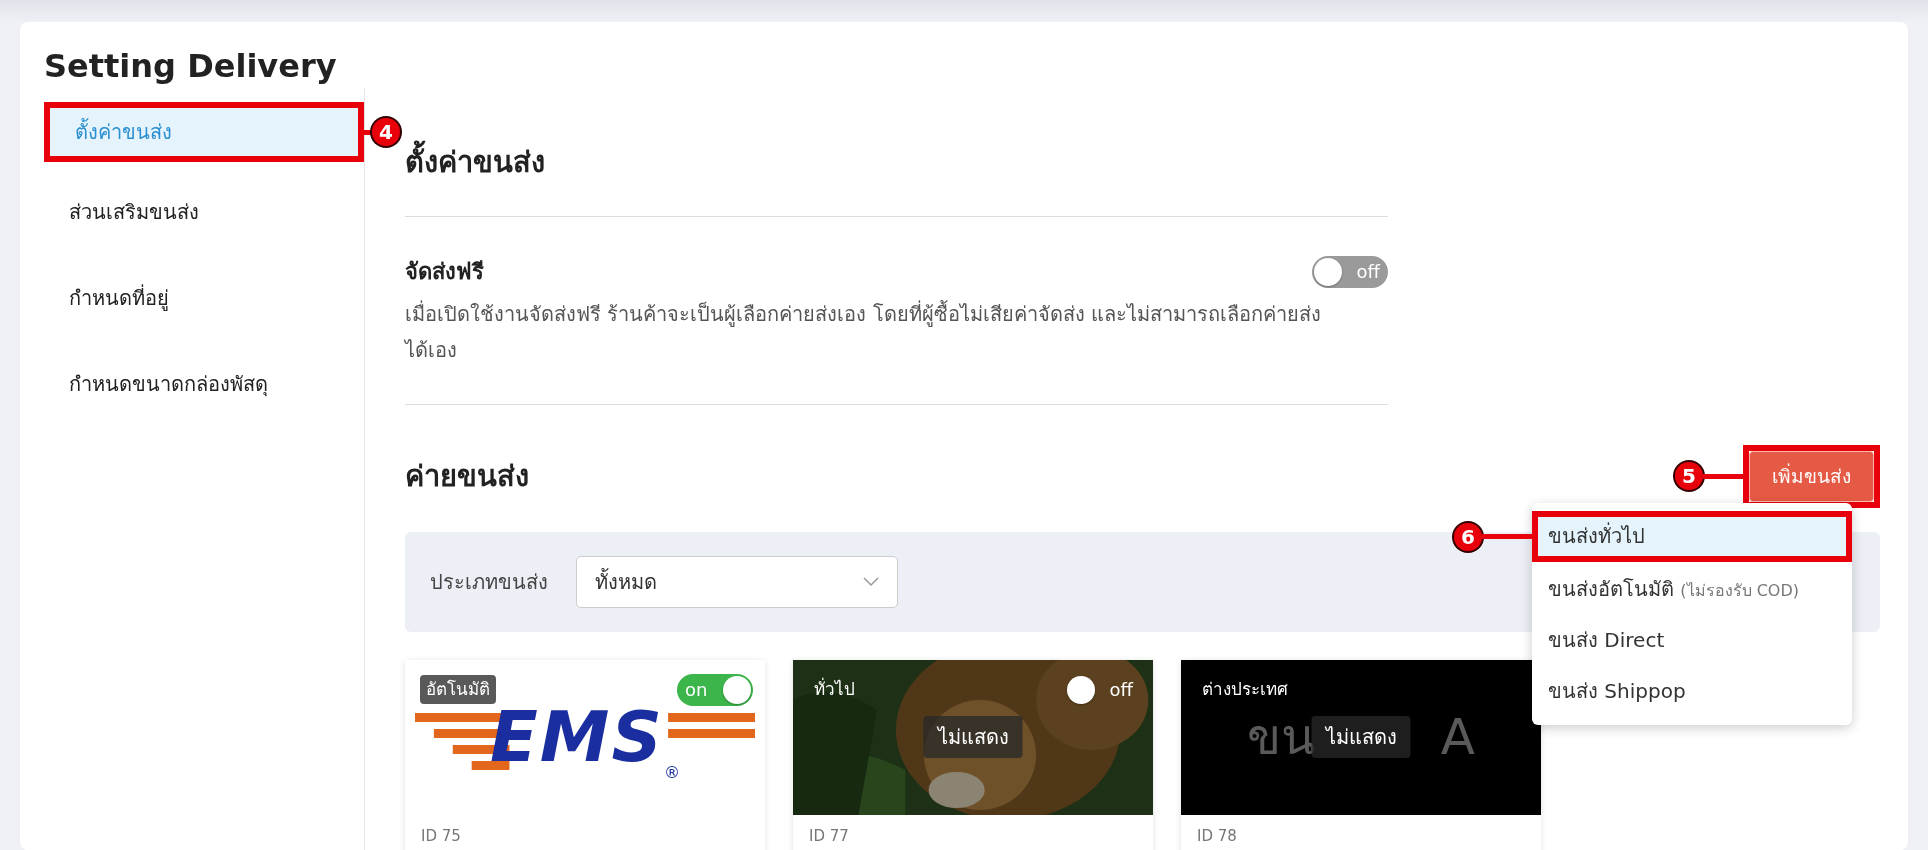 This screenshot has height=850, width=1928. What do you see at coordinates (1692, 691) in the screenshot?
I see `menu-item: ขนส่ง Shippop` at bounding box center [1692, 691].